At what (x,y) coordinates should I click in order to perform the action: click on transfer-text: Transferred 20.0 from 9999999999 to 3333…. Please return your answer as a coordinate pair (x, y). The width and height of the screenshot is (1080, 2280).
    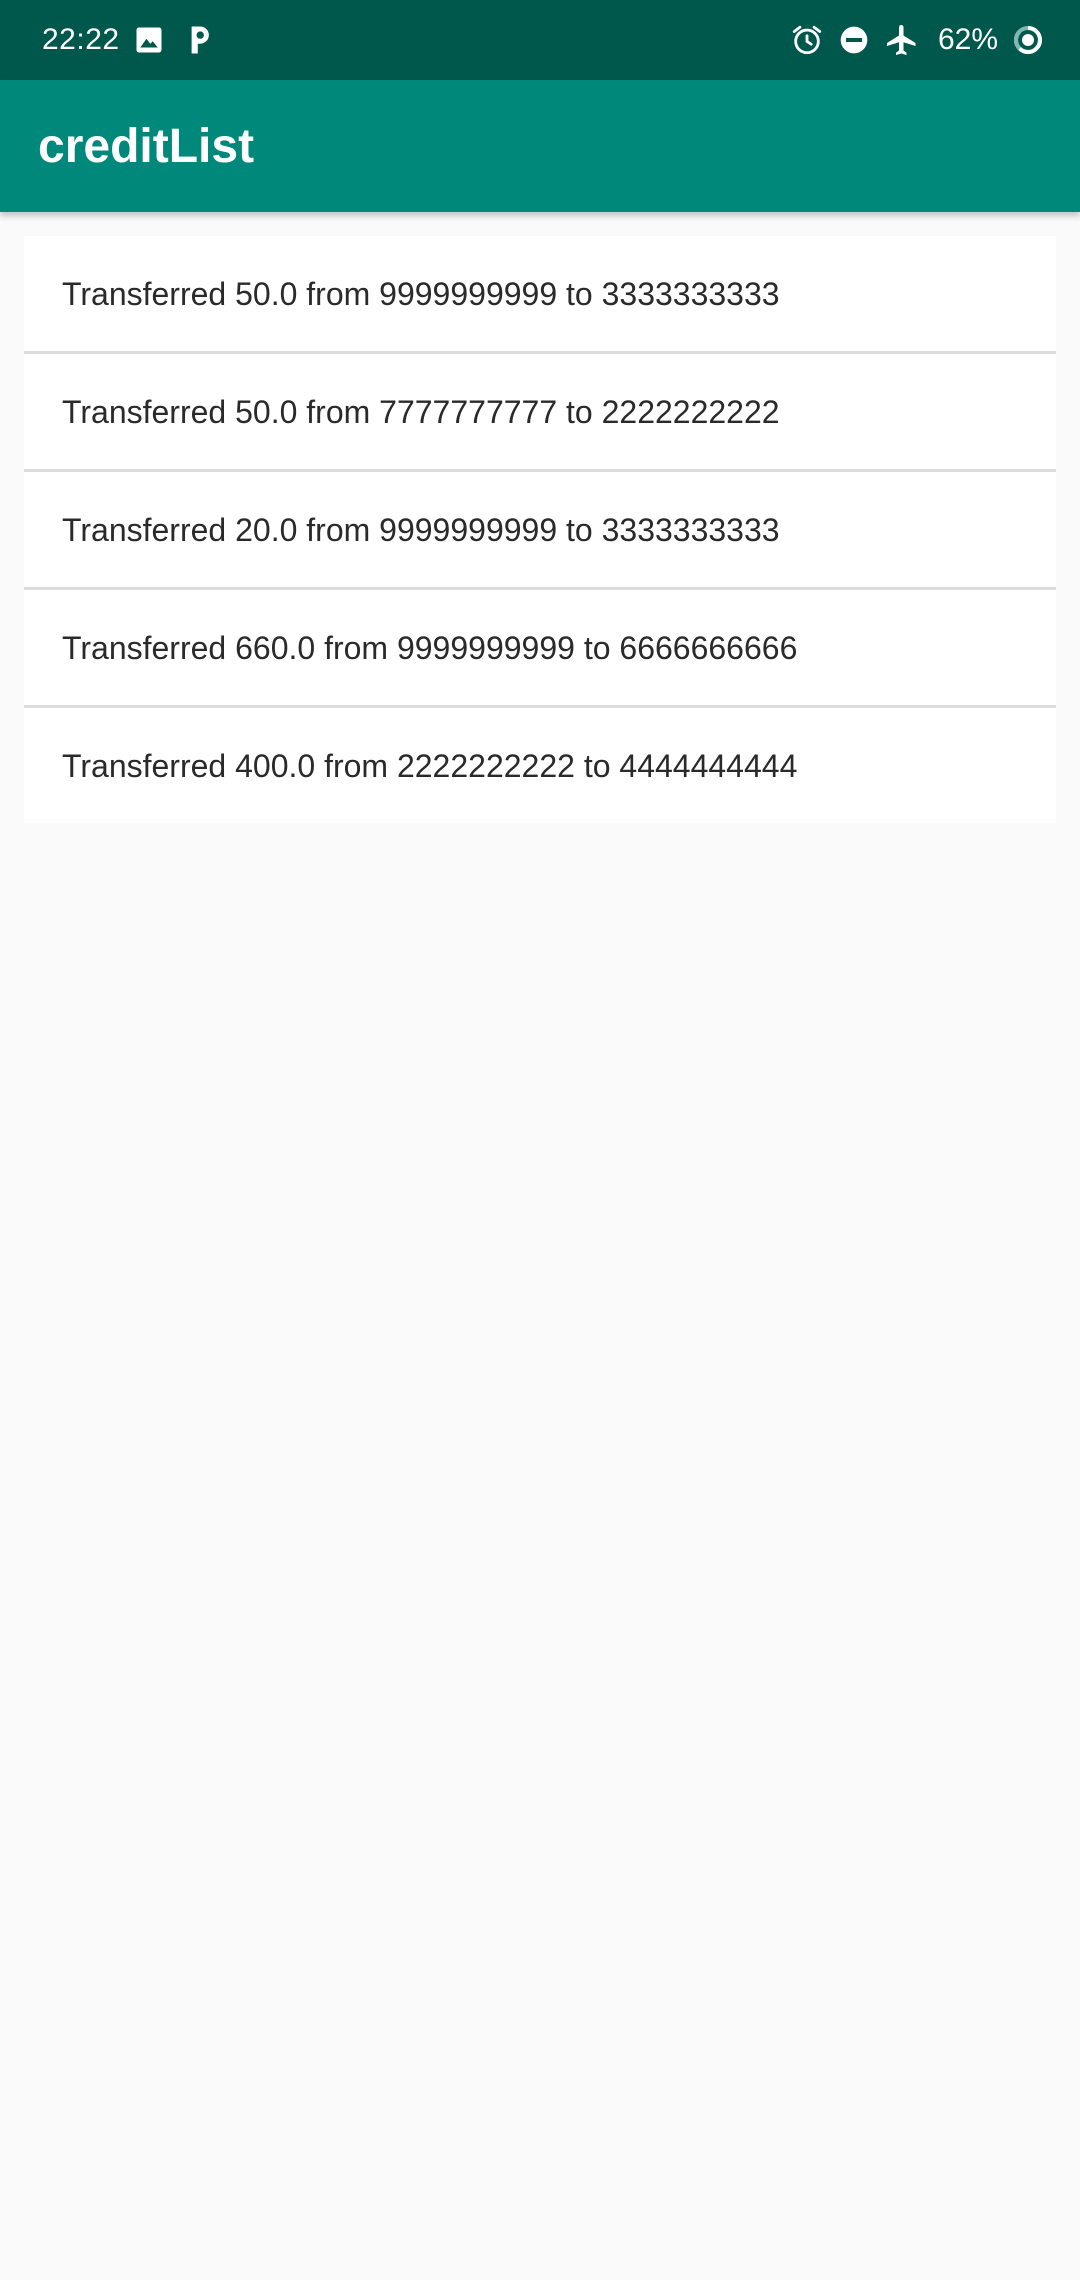
    Looking at the image, I should click on (421, 529).